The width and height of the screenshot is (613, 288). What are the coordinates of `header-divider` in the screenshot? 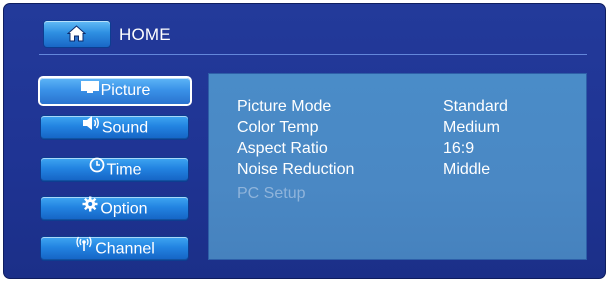 It's located at (313, 54).